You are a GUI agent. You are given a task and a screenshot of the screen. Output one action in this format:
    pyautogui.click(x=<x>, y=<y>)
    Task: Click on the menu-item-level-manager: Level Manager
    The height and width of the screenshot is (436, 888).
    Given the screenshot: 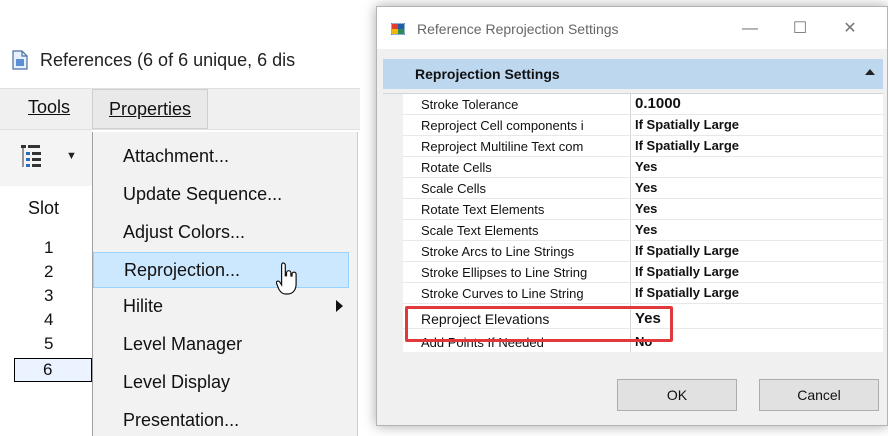 What is the action you would take?
    pyautogui.click(x=182, y=344)
    